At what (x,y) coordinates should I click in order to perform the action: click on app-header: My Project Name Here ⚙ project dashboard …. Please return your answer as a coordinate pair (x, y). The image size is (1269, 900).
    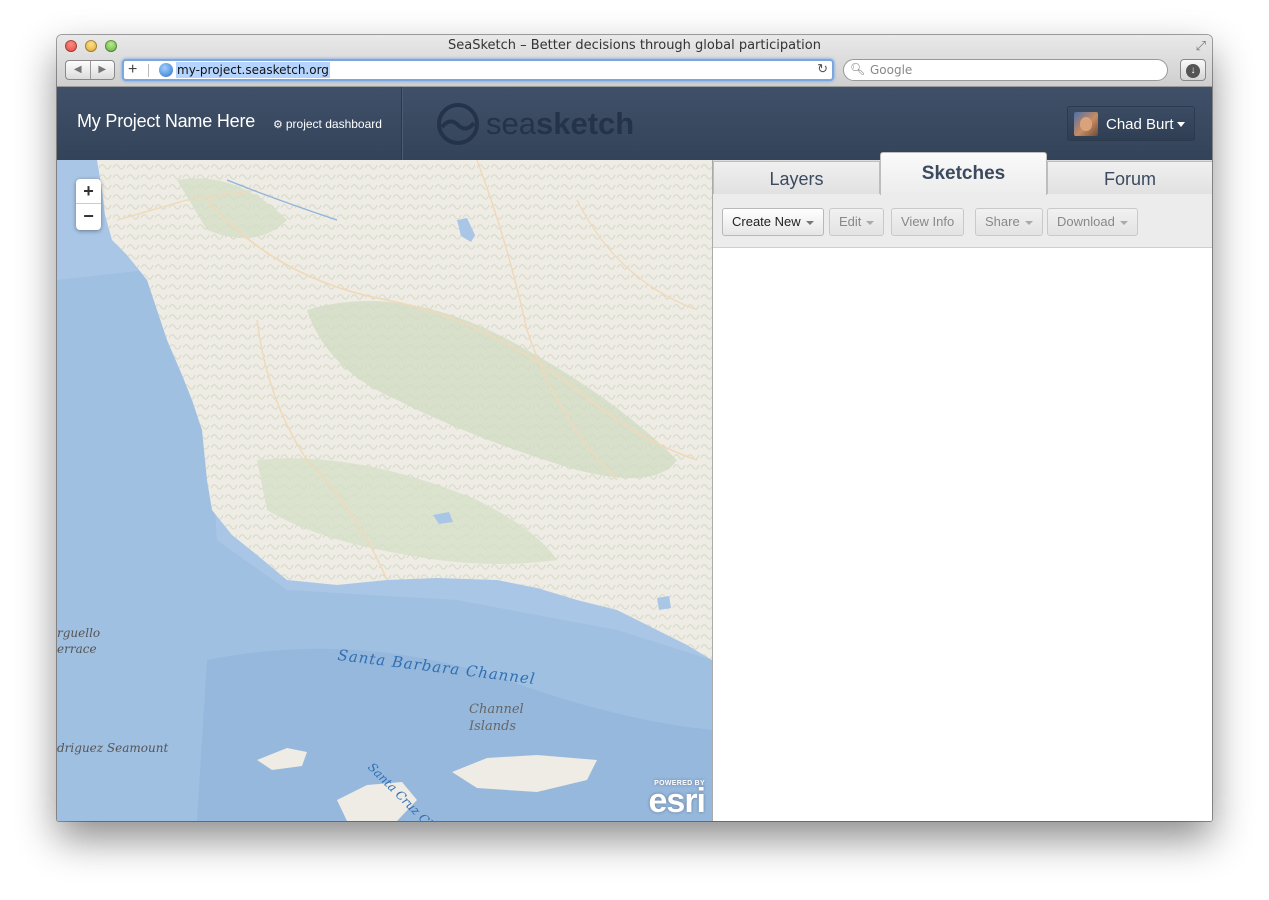
    Looking at the image, I should click on (634, 123).